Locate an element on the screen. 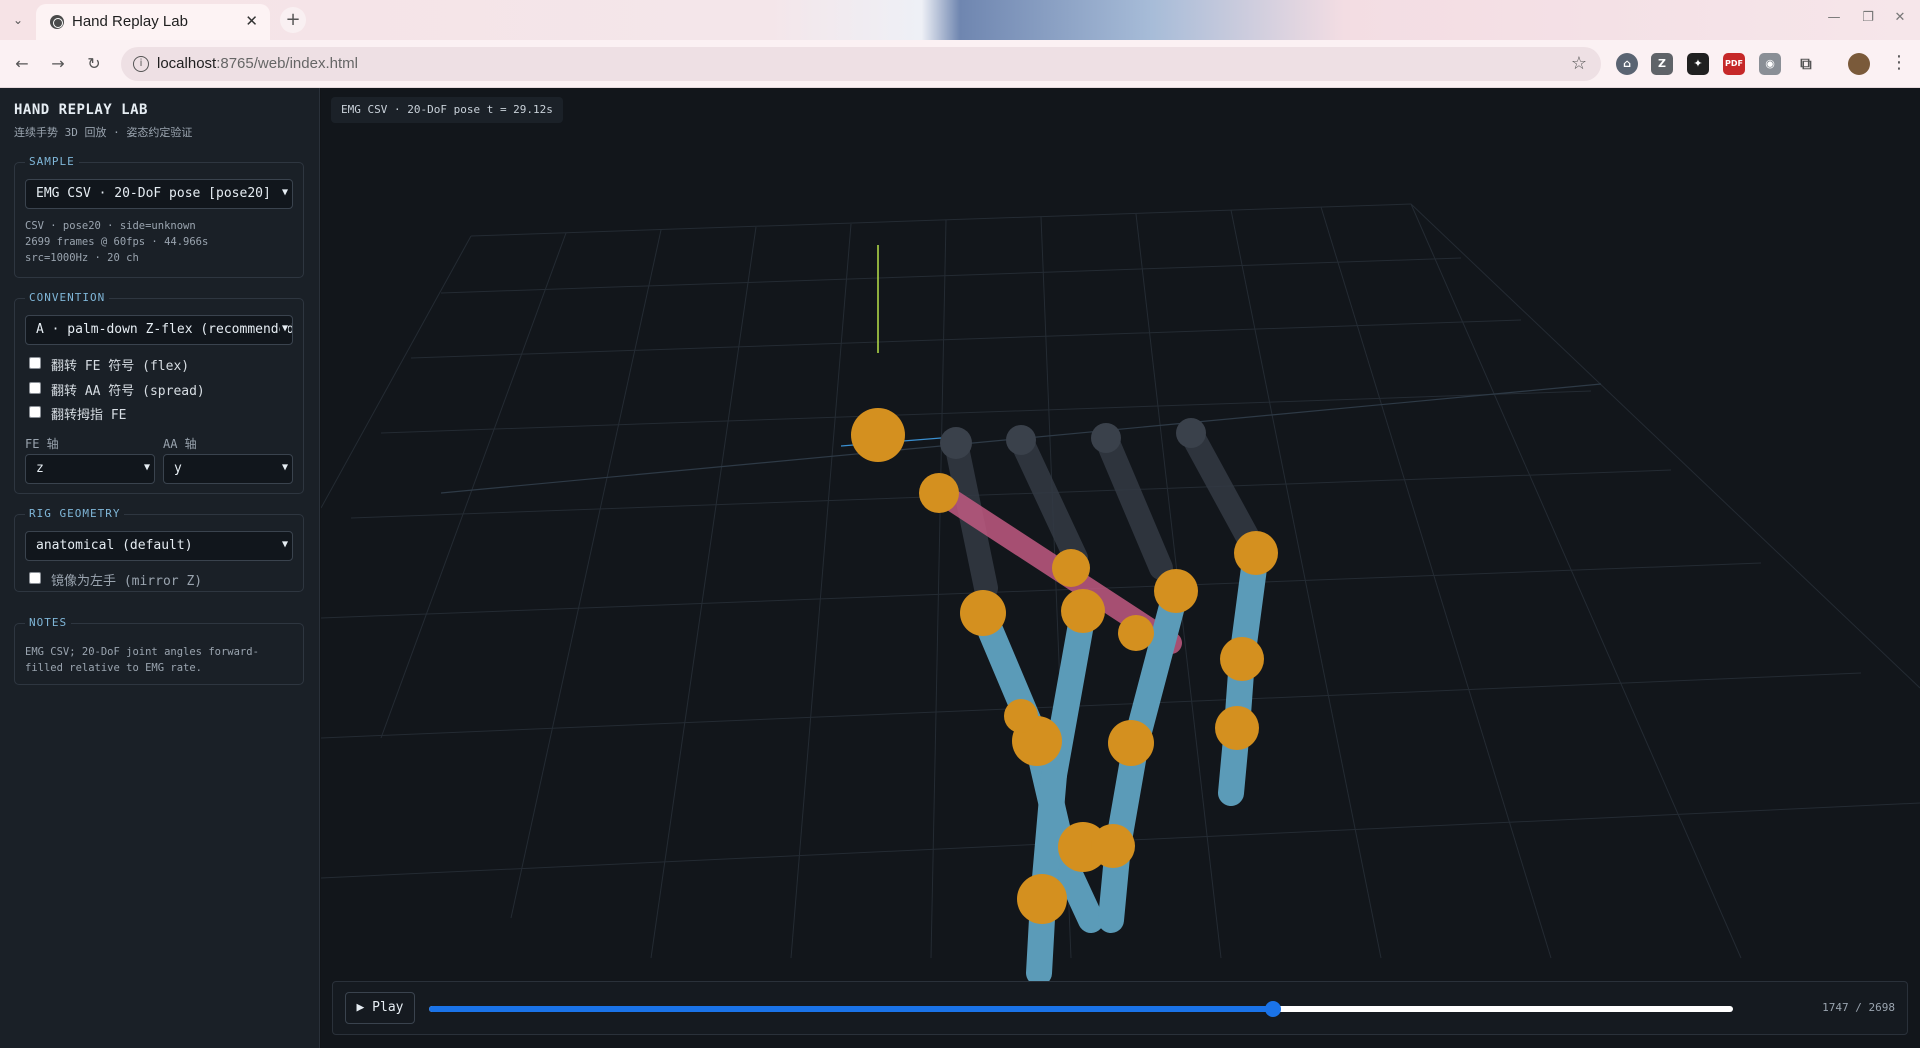 This screenshot has height=1048, width=1920. frame-slider is located at coordinates (1081, 1009).